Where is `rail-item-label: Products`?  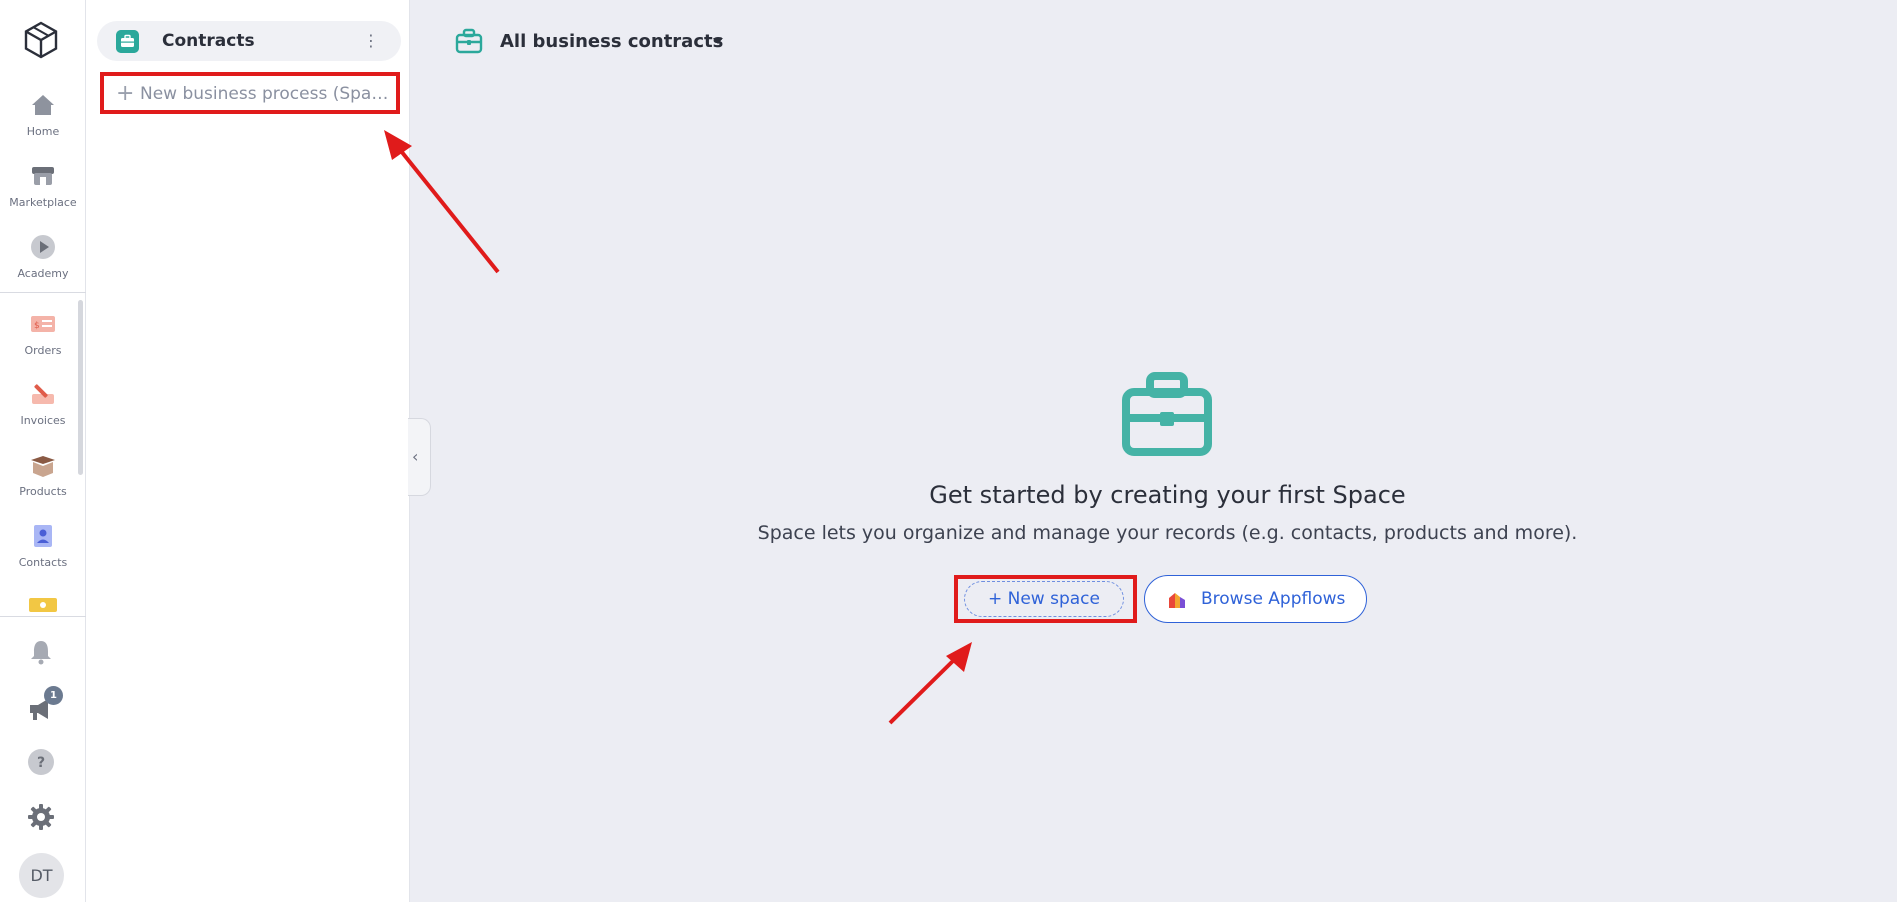 rail-item-label: Products is located at coordinates (43, 491).